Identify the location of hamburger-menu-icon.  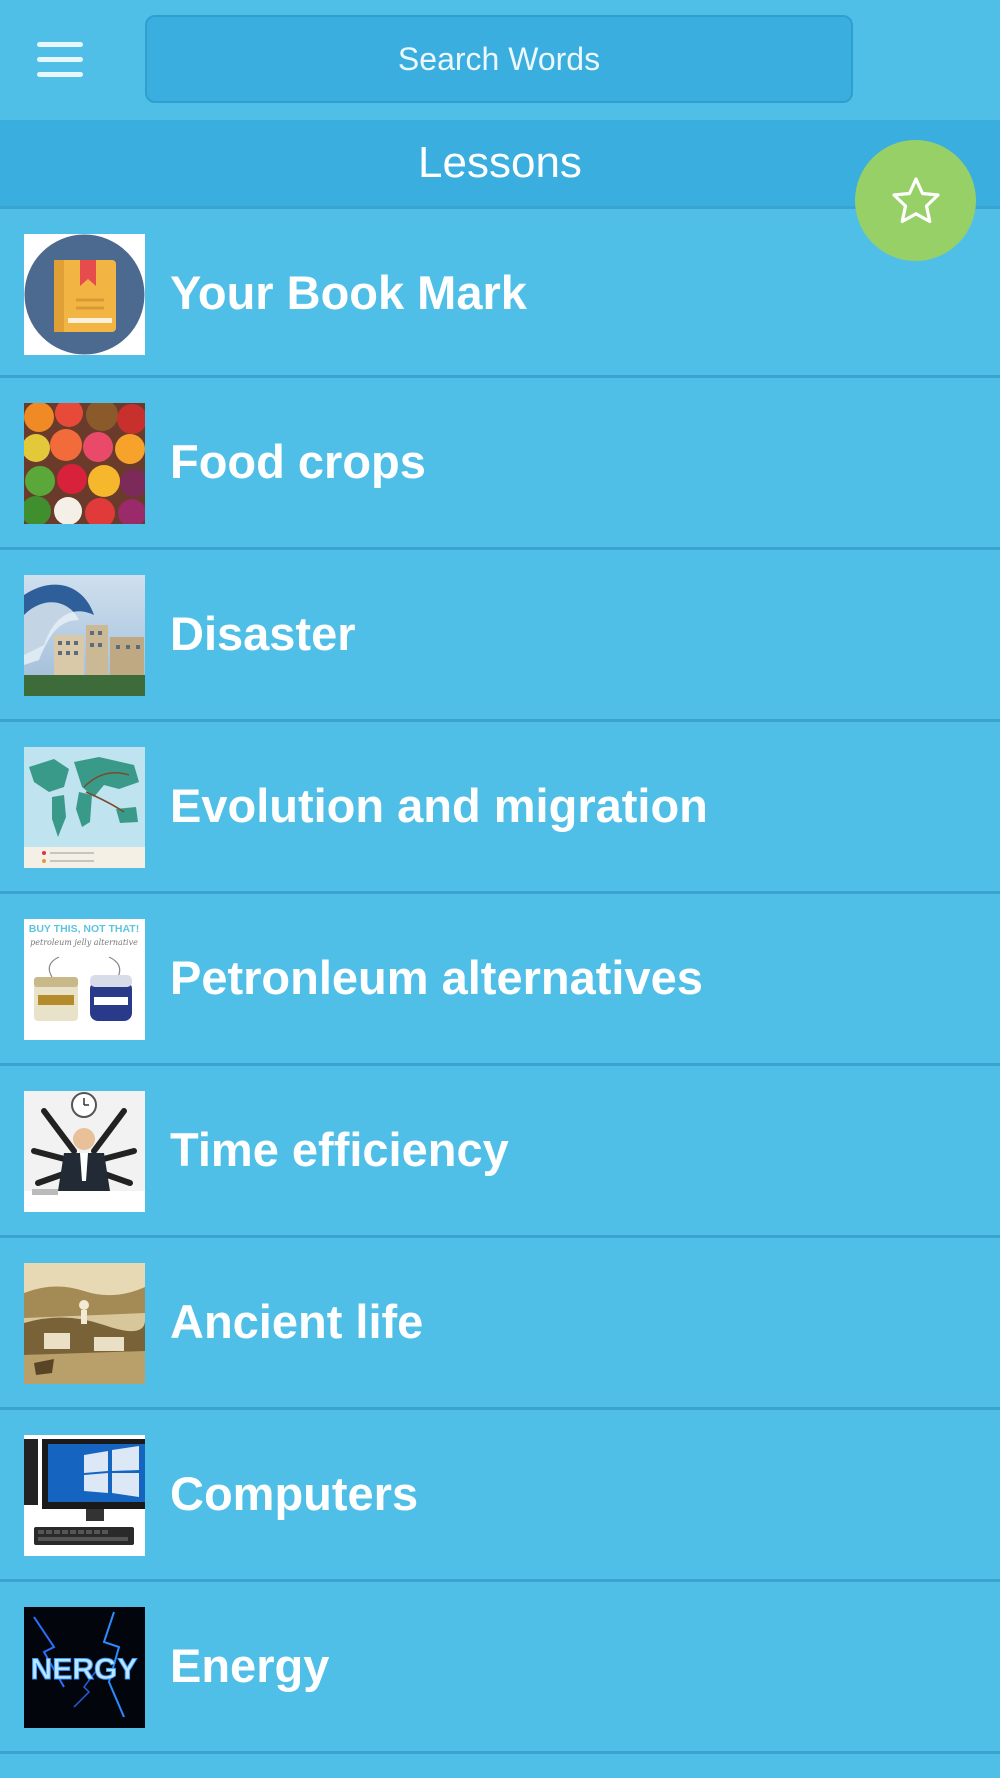
(60, 60).